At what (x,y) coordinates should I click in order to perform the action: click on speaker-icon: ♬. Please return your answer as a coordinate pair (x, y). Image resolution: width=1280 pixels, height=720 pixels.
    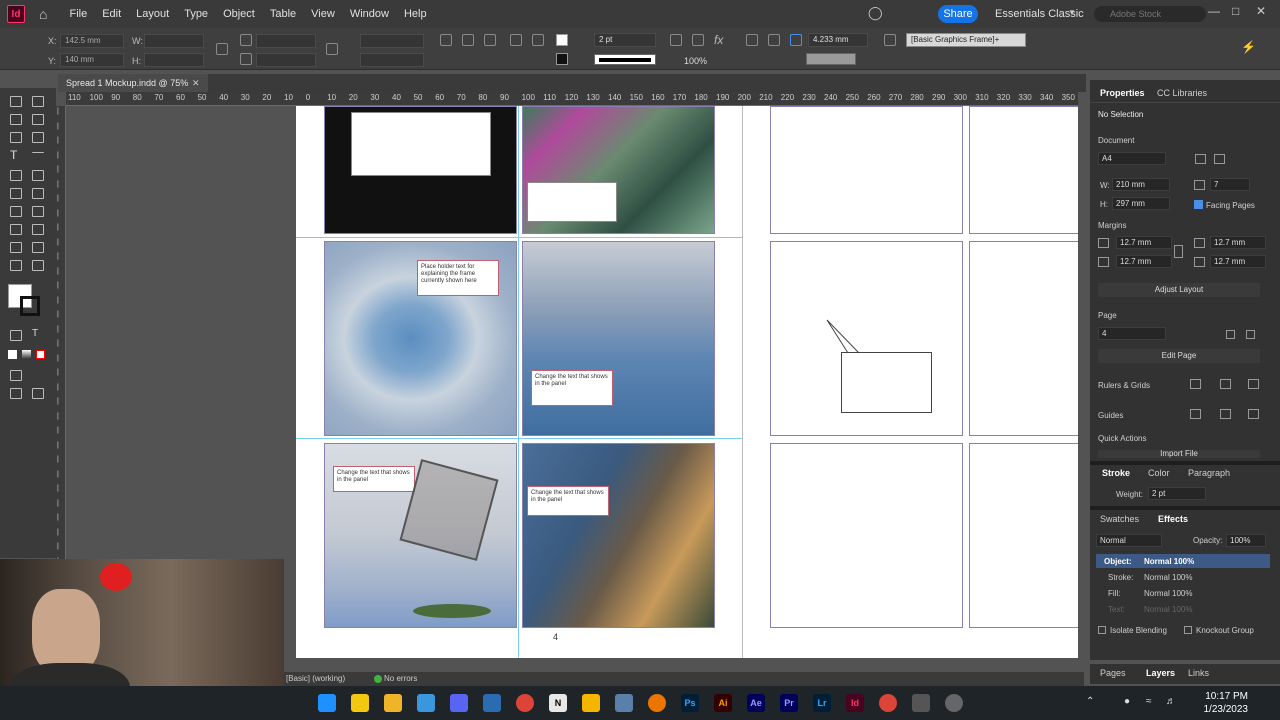
    Looking at the image, I should click on (1171, 701).